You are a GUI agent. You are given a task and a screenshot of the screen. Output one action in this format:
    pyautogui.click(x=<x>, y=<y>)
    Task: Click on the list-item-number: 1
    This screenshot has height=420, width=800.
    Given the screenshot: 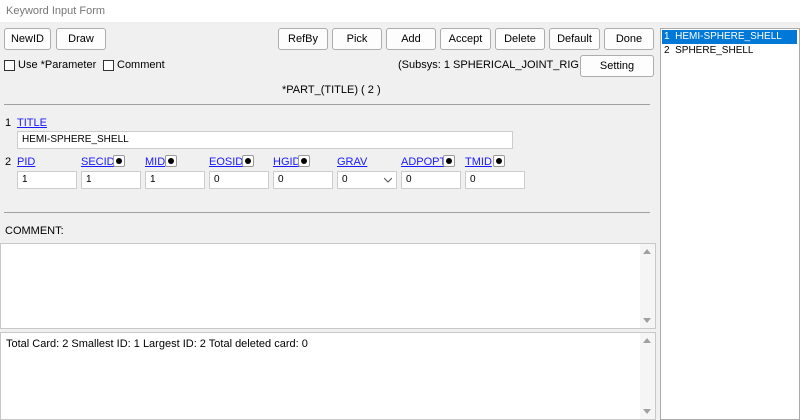 What is the action you would take?
    pyautogui.click(x=667, y=36)
    